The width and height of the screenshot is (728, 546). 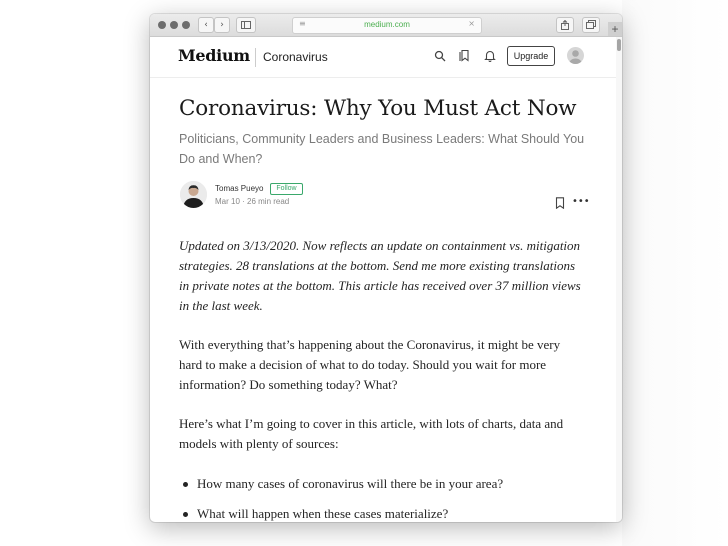 I want to click on author-avatar, so click(x=193, y=194).